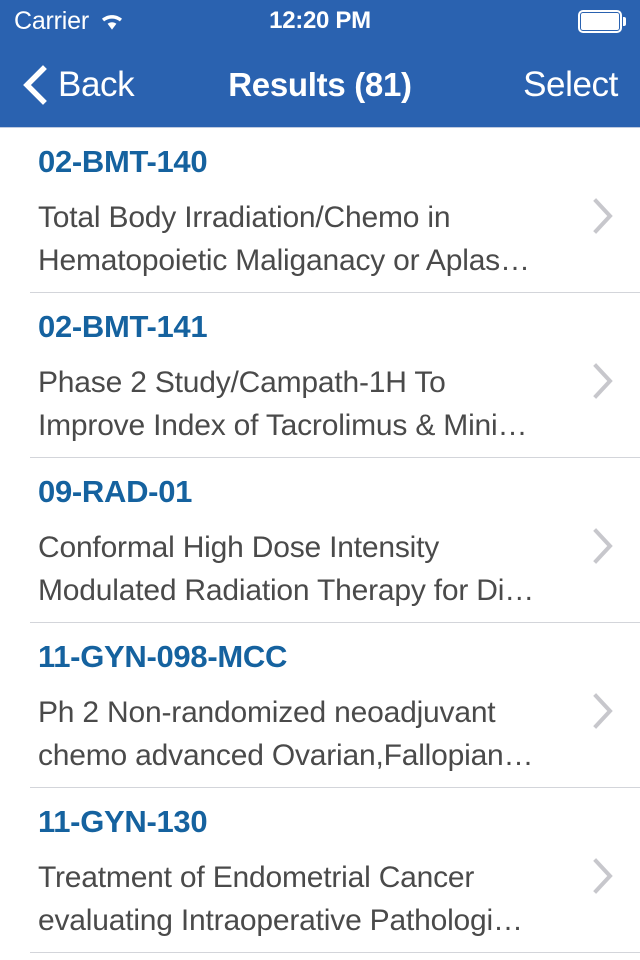  Describe the element at coordinates (570, 84) in the screenshot. I see `select-button: Select` at that location.